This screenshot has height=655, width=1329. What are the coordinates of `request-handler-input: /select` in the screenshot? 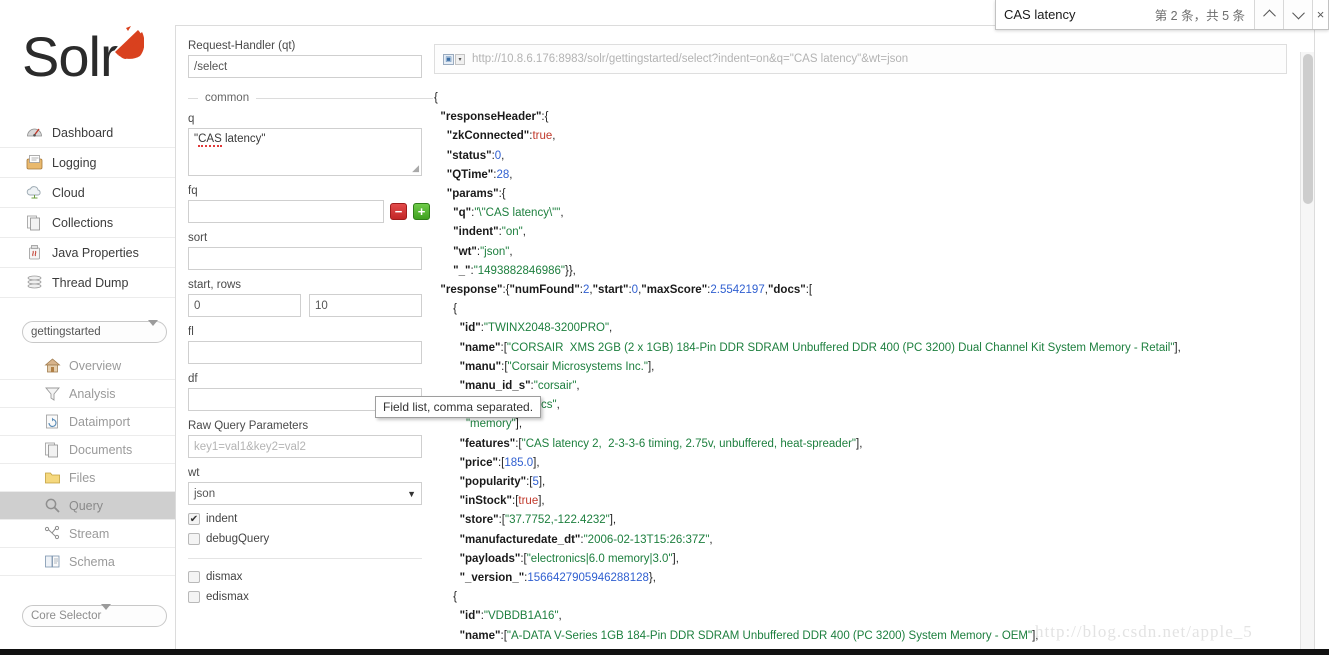 It's located at (305, 66).